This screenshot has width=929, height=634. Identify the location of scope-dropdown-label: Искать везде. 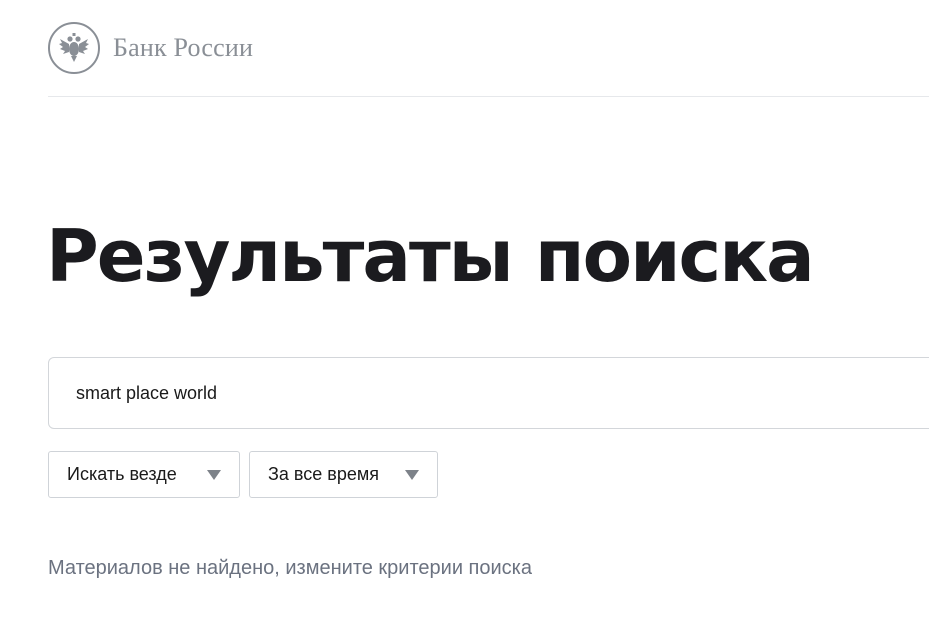
(122, 474).